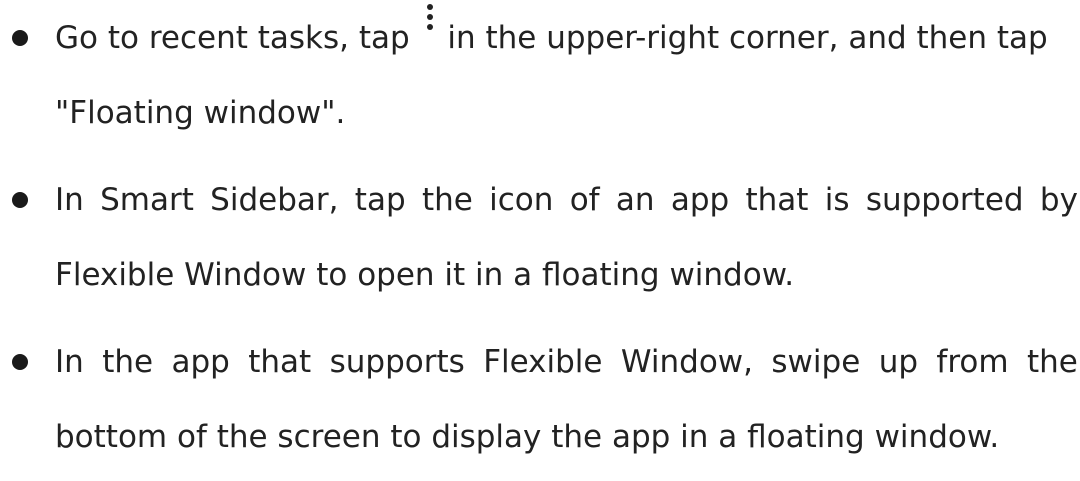  What do you see at coordinates (816, 362) in the screenshot?
I see `word: swipe` at bounding box center [816, 362].